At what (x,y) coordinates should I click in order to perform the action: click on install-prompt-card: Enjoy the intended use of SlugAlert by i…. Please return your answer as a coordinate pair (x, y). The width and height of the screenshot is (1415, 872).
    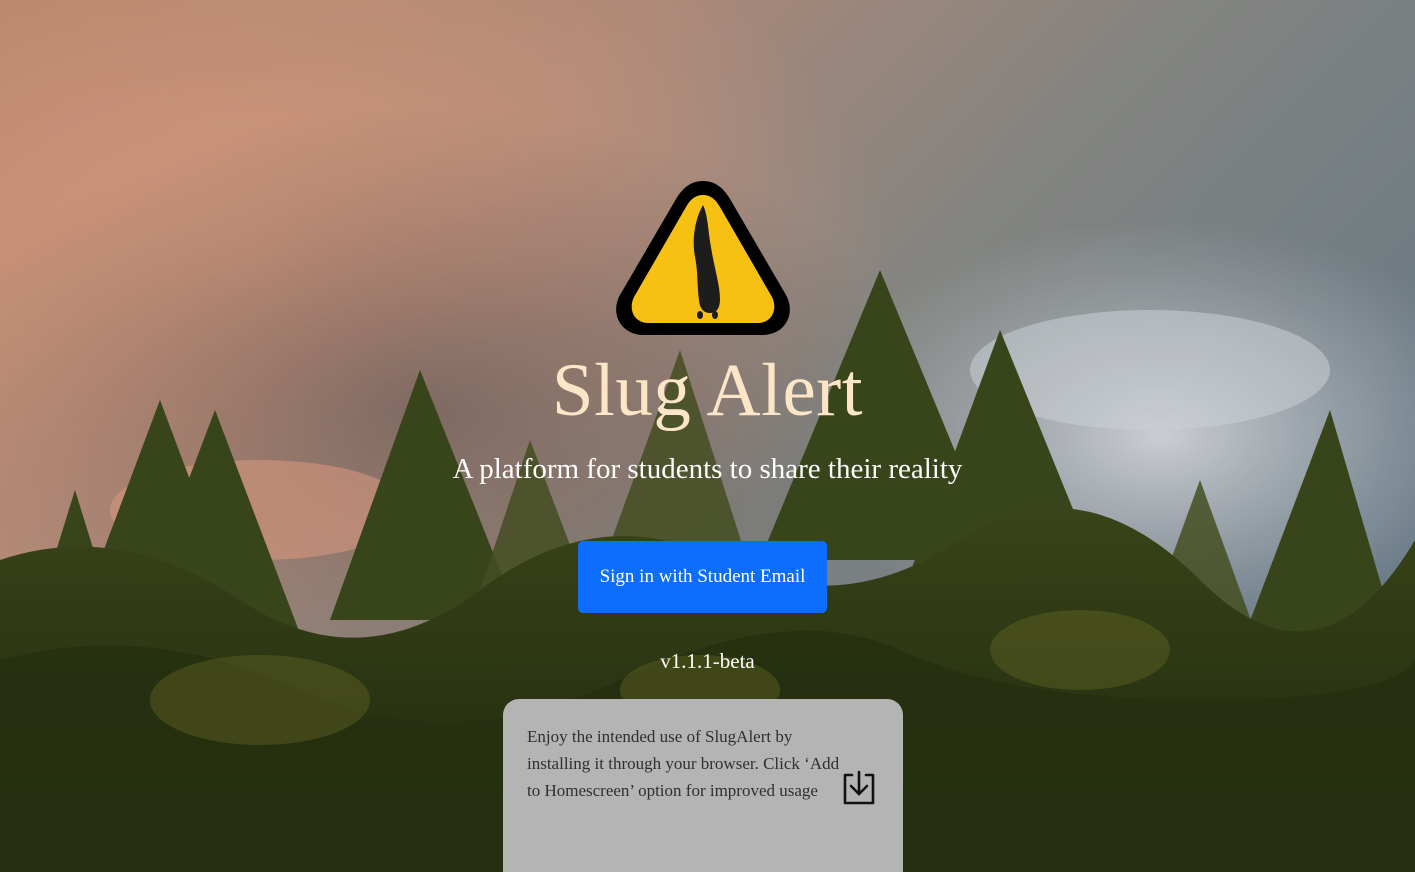
    Looking at the image, I should click on (703, 785).